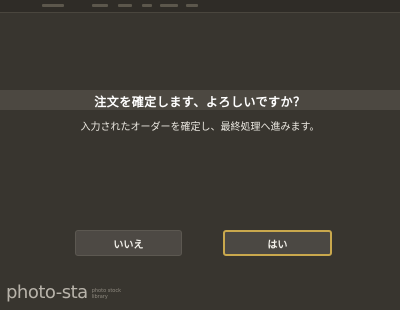 The width and height of the screenshot is (400, 310). I want to click on top-toolbar, so click(200, 6).